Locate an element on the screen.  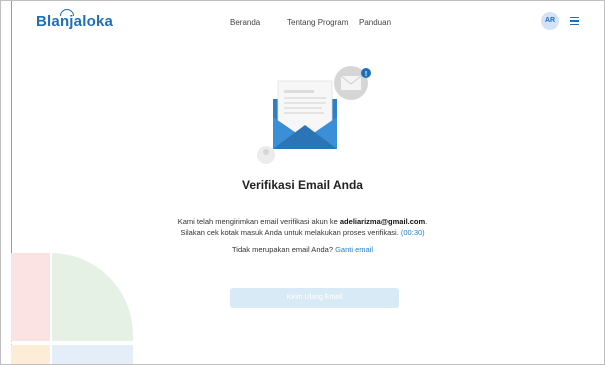
change-email-link: Ganti email is located at coordinates (354, 249).